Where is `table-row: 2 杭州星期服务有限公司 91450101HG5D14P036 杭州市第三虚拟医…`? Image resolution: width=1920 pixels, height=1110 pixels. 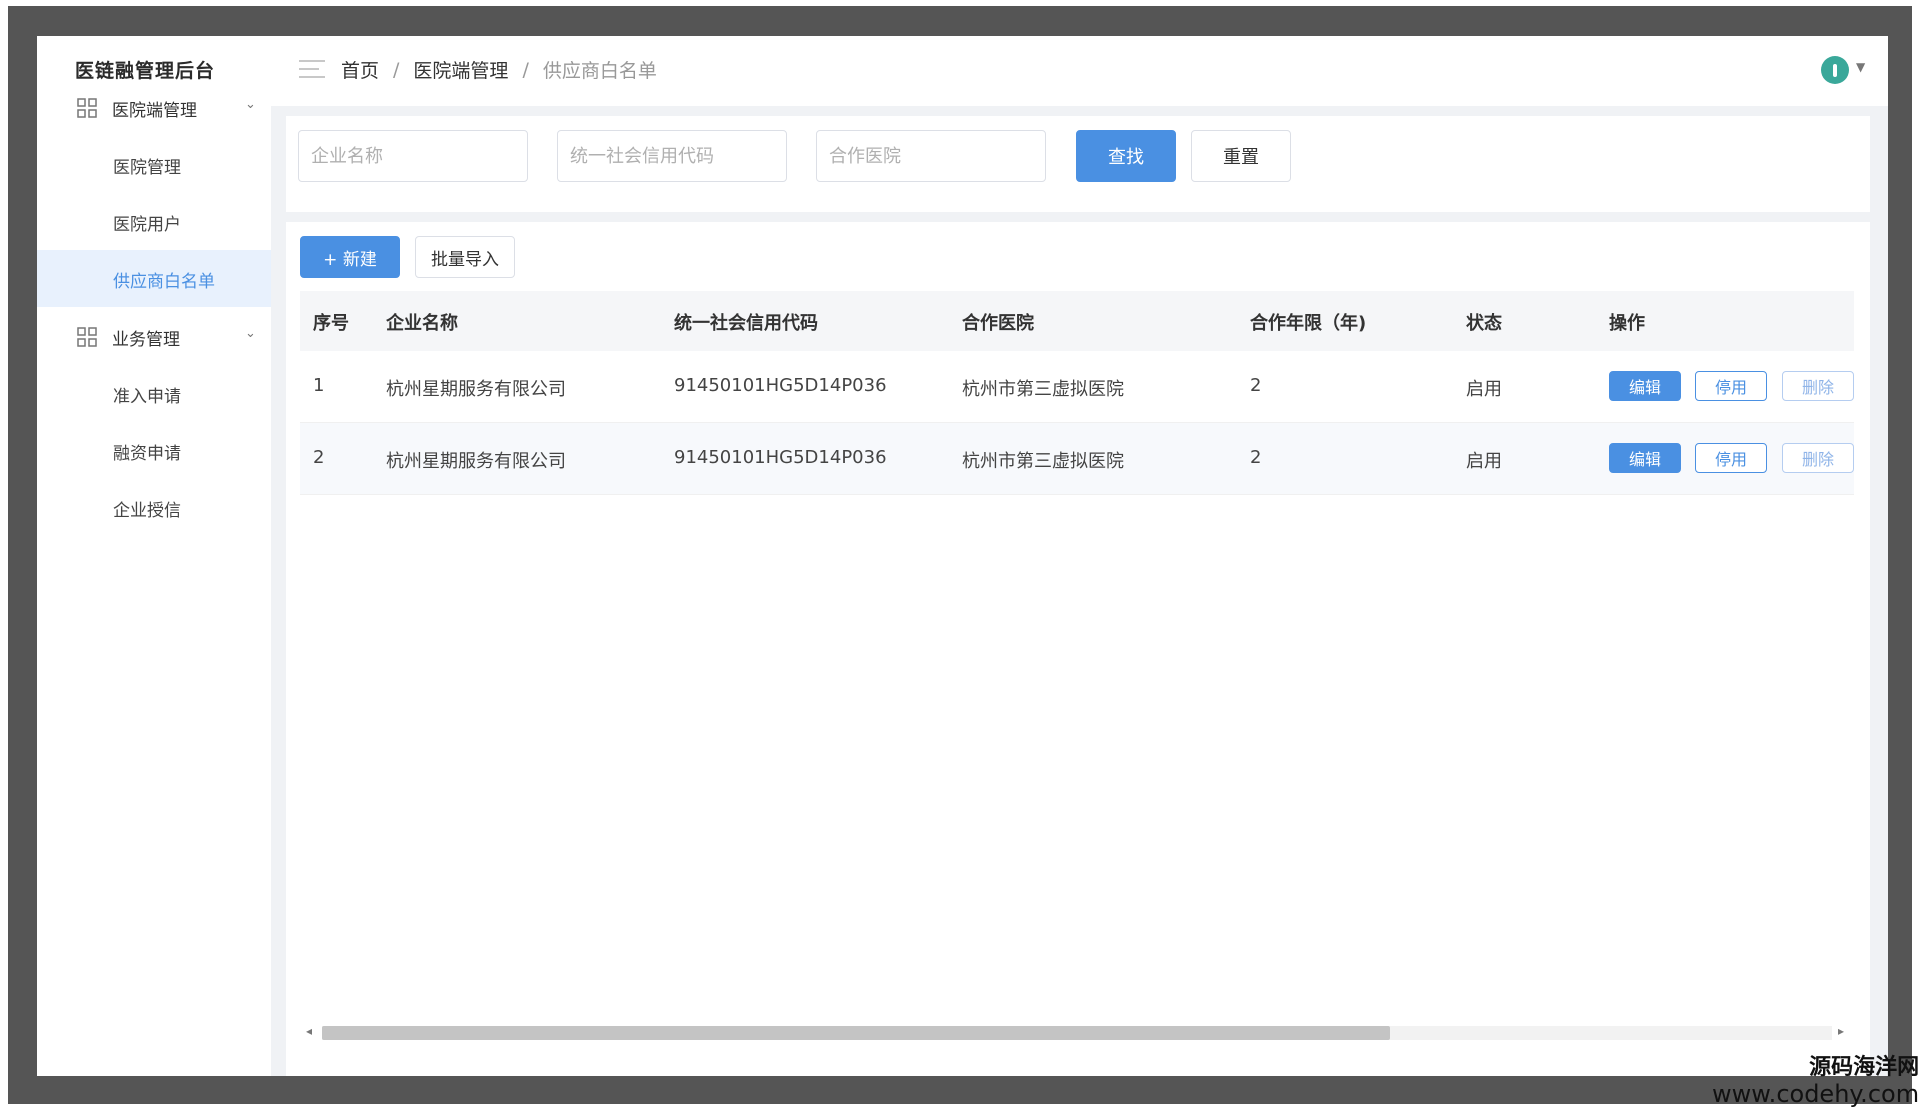
table-row: 2 杭州星期服务有限公司 91450101HG5D14P036 杭州市第三虚拟医… is located at coordinates (1077, 459).